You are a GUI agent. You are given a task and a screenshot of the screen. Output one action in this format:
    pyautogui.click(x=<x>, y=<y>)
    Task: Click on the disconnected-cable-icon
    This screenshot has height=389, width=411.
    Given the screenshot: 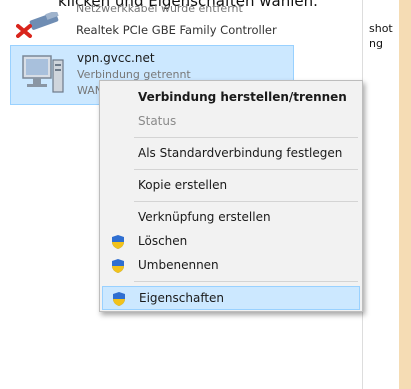 What is the action you would take?
    pyautogui.click(x=37, y=25)
    